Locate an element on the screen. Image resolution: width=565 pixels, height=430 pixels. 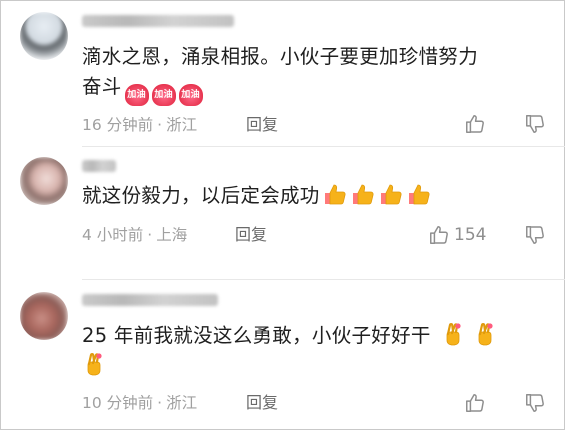
comment-text: 滴水之恩，涌泉相报。小伙子要更加珍惜努力 奋斗 加油 加油 加油 is located at coordinates (311, 74).